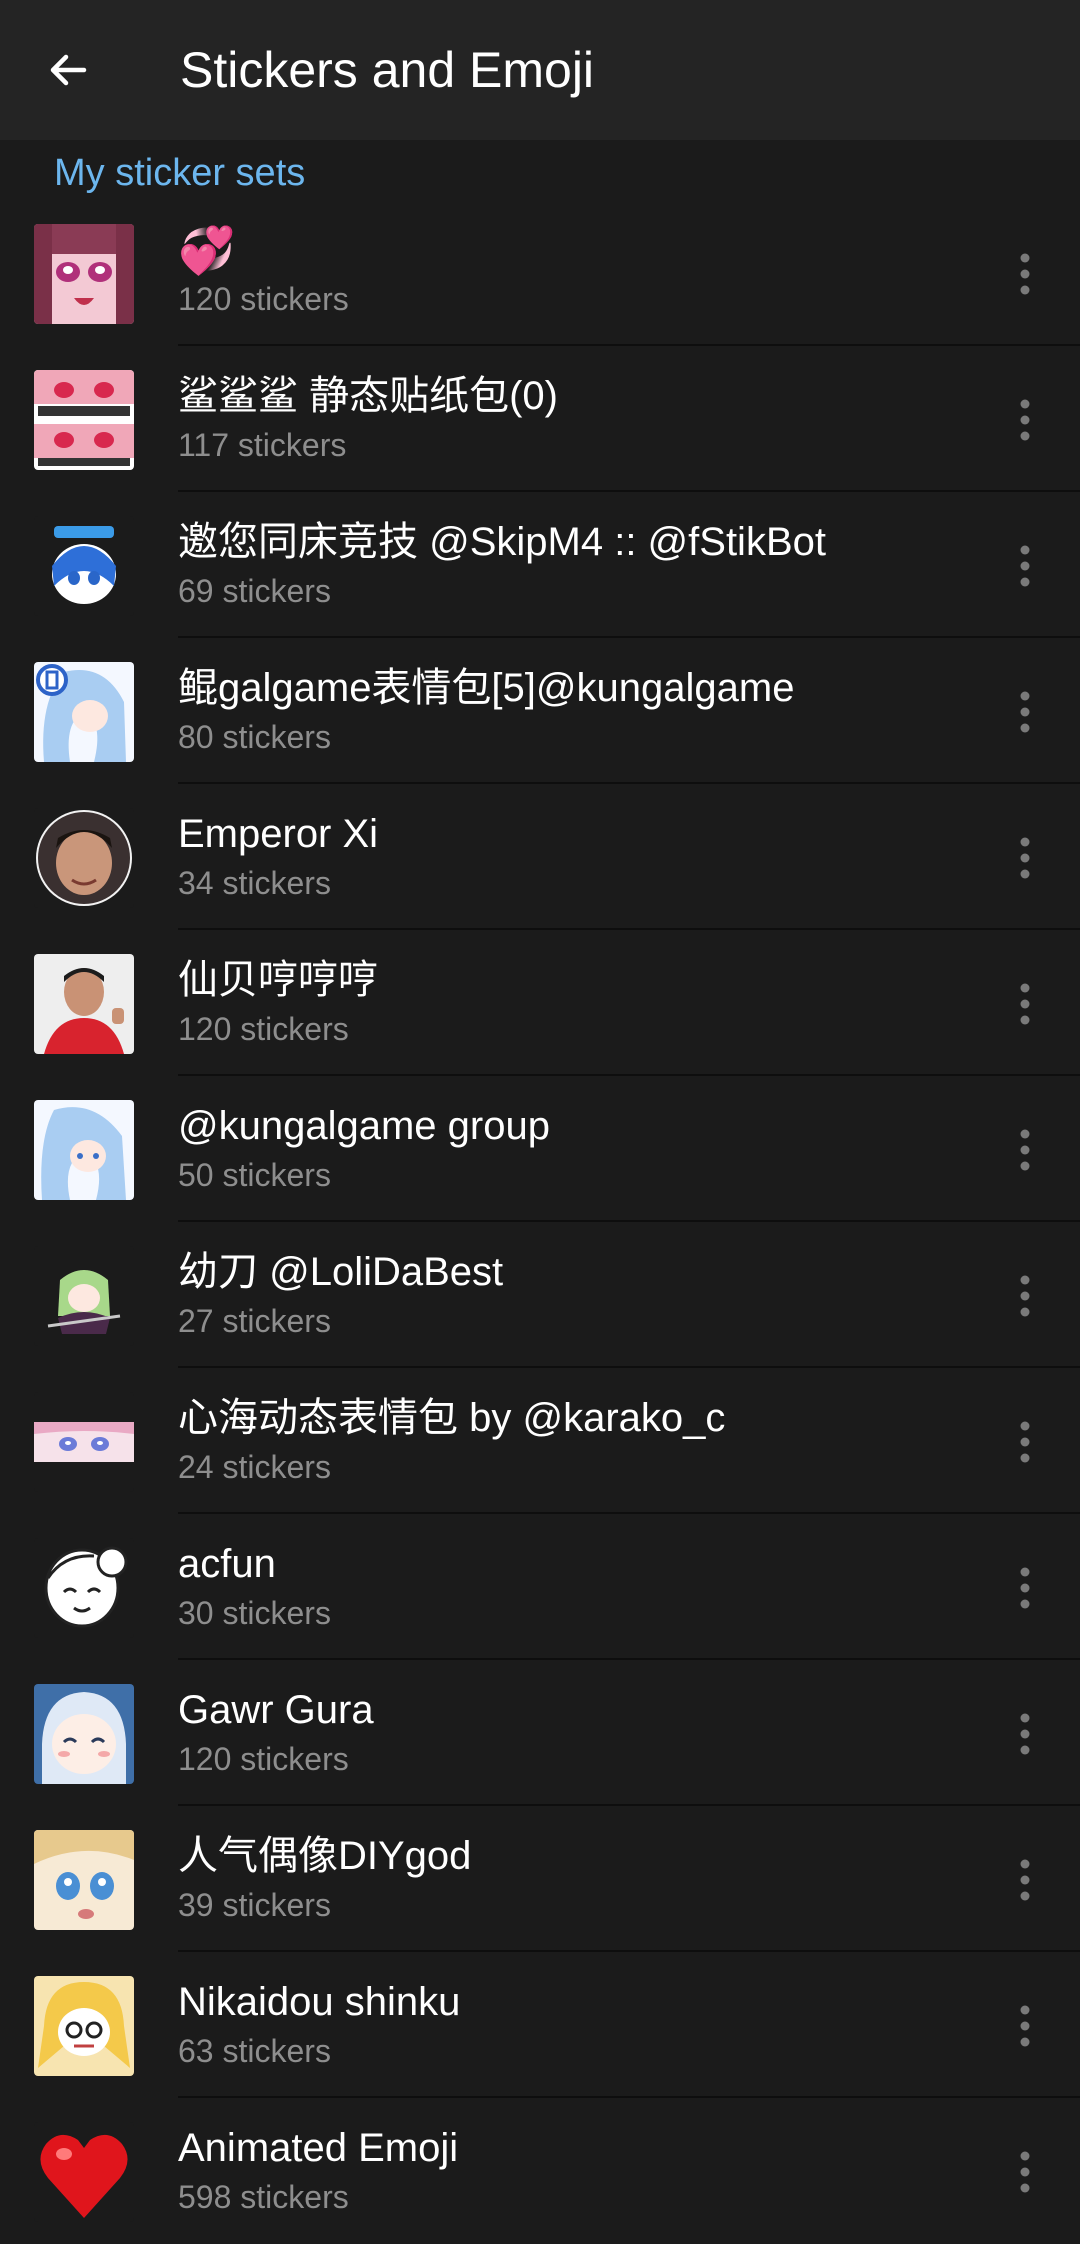 This screenshot has height=2244, width=1080. What do you see at coordinates (540, 1295) in the screenshot?
I see `sticker-set-row: 幼刀 @LoliDaBest 27 stickers` at bounding box center [540, 1295].